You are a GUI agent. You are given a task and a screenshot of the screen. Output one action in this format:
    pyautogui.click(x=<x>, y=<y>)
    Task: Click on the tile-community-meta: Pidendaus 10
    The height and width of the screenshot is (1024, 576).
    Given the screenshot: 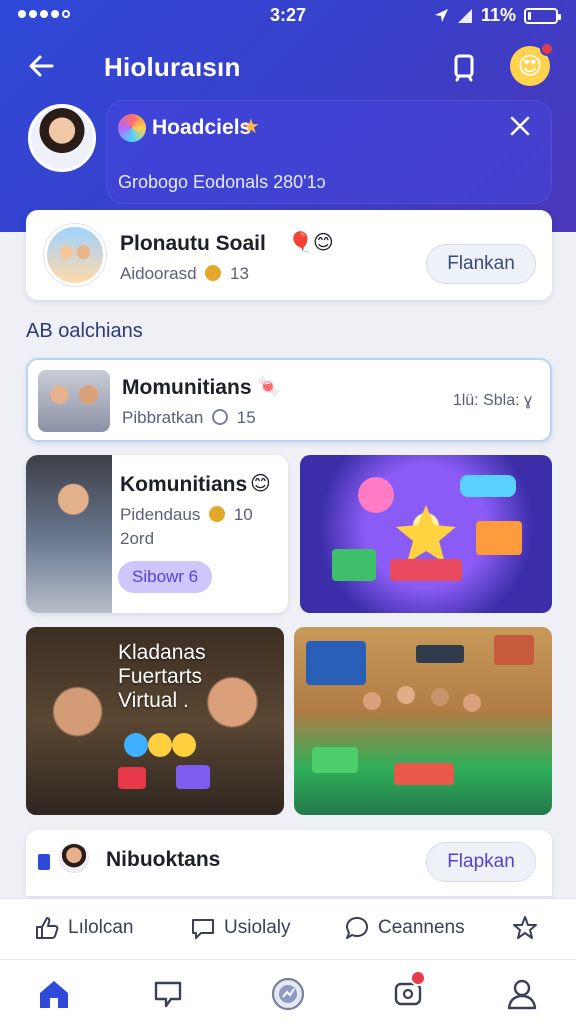 What is the action you would take?
    pyautogui.click(x=186, y=515)
    